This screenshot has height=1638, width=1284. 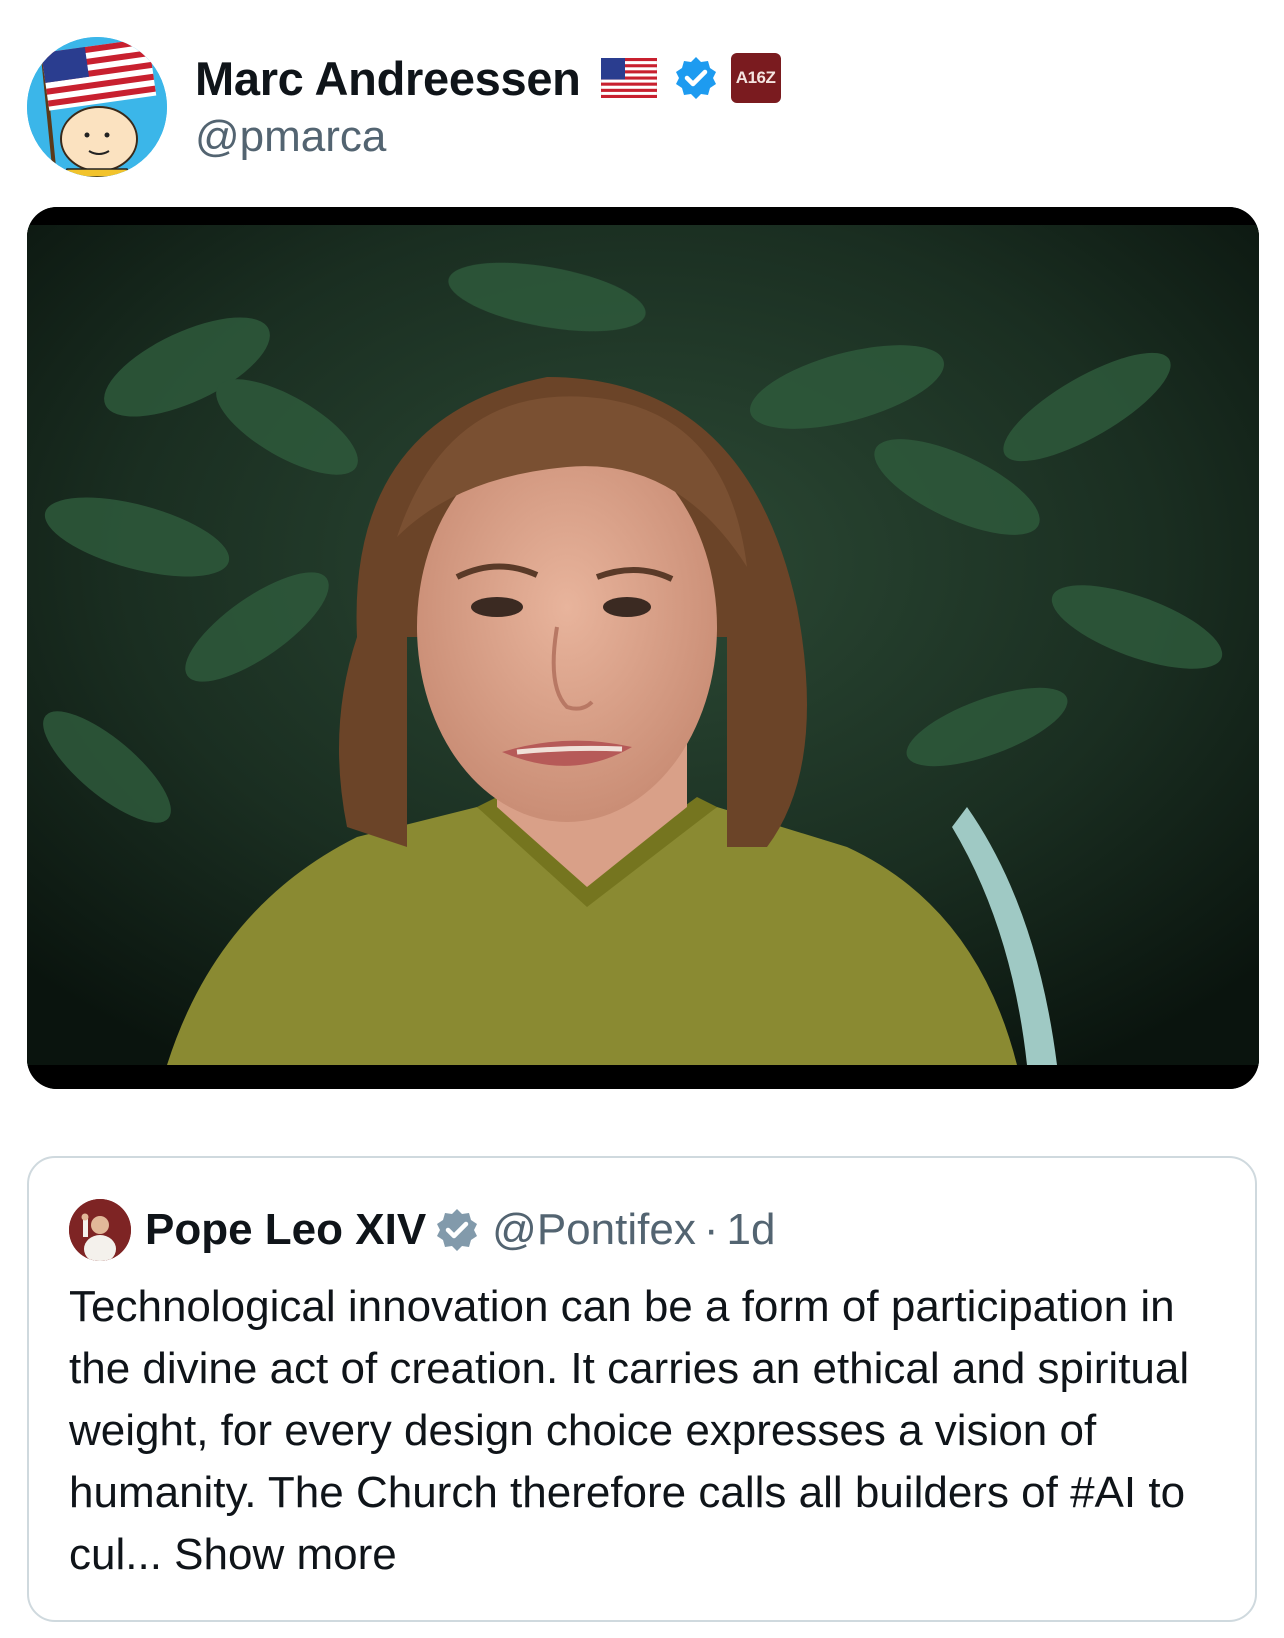 I want to click on cartoon-flag-avatar-icon, so click(x=97, y=107).